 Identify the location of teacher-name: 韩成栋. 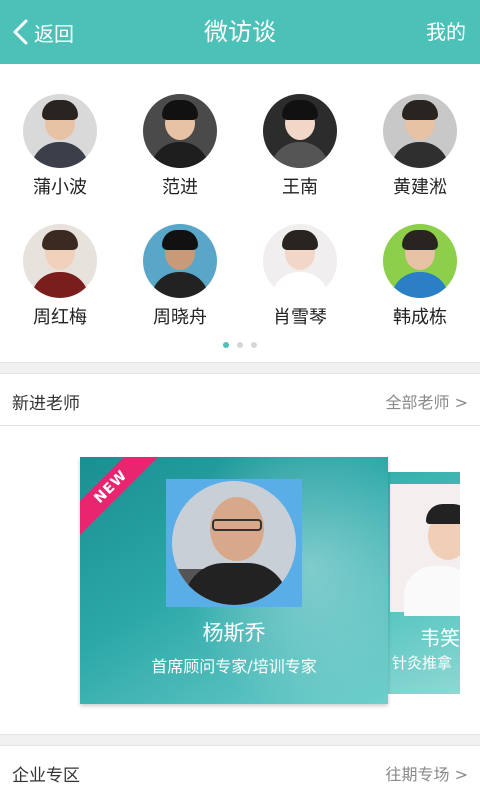
(420, 317).